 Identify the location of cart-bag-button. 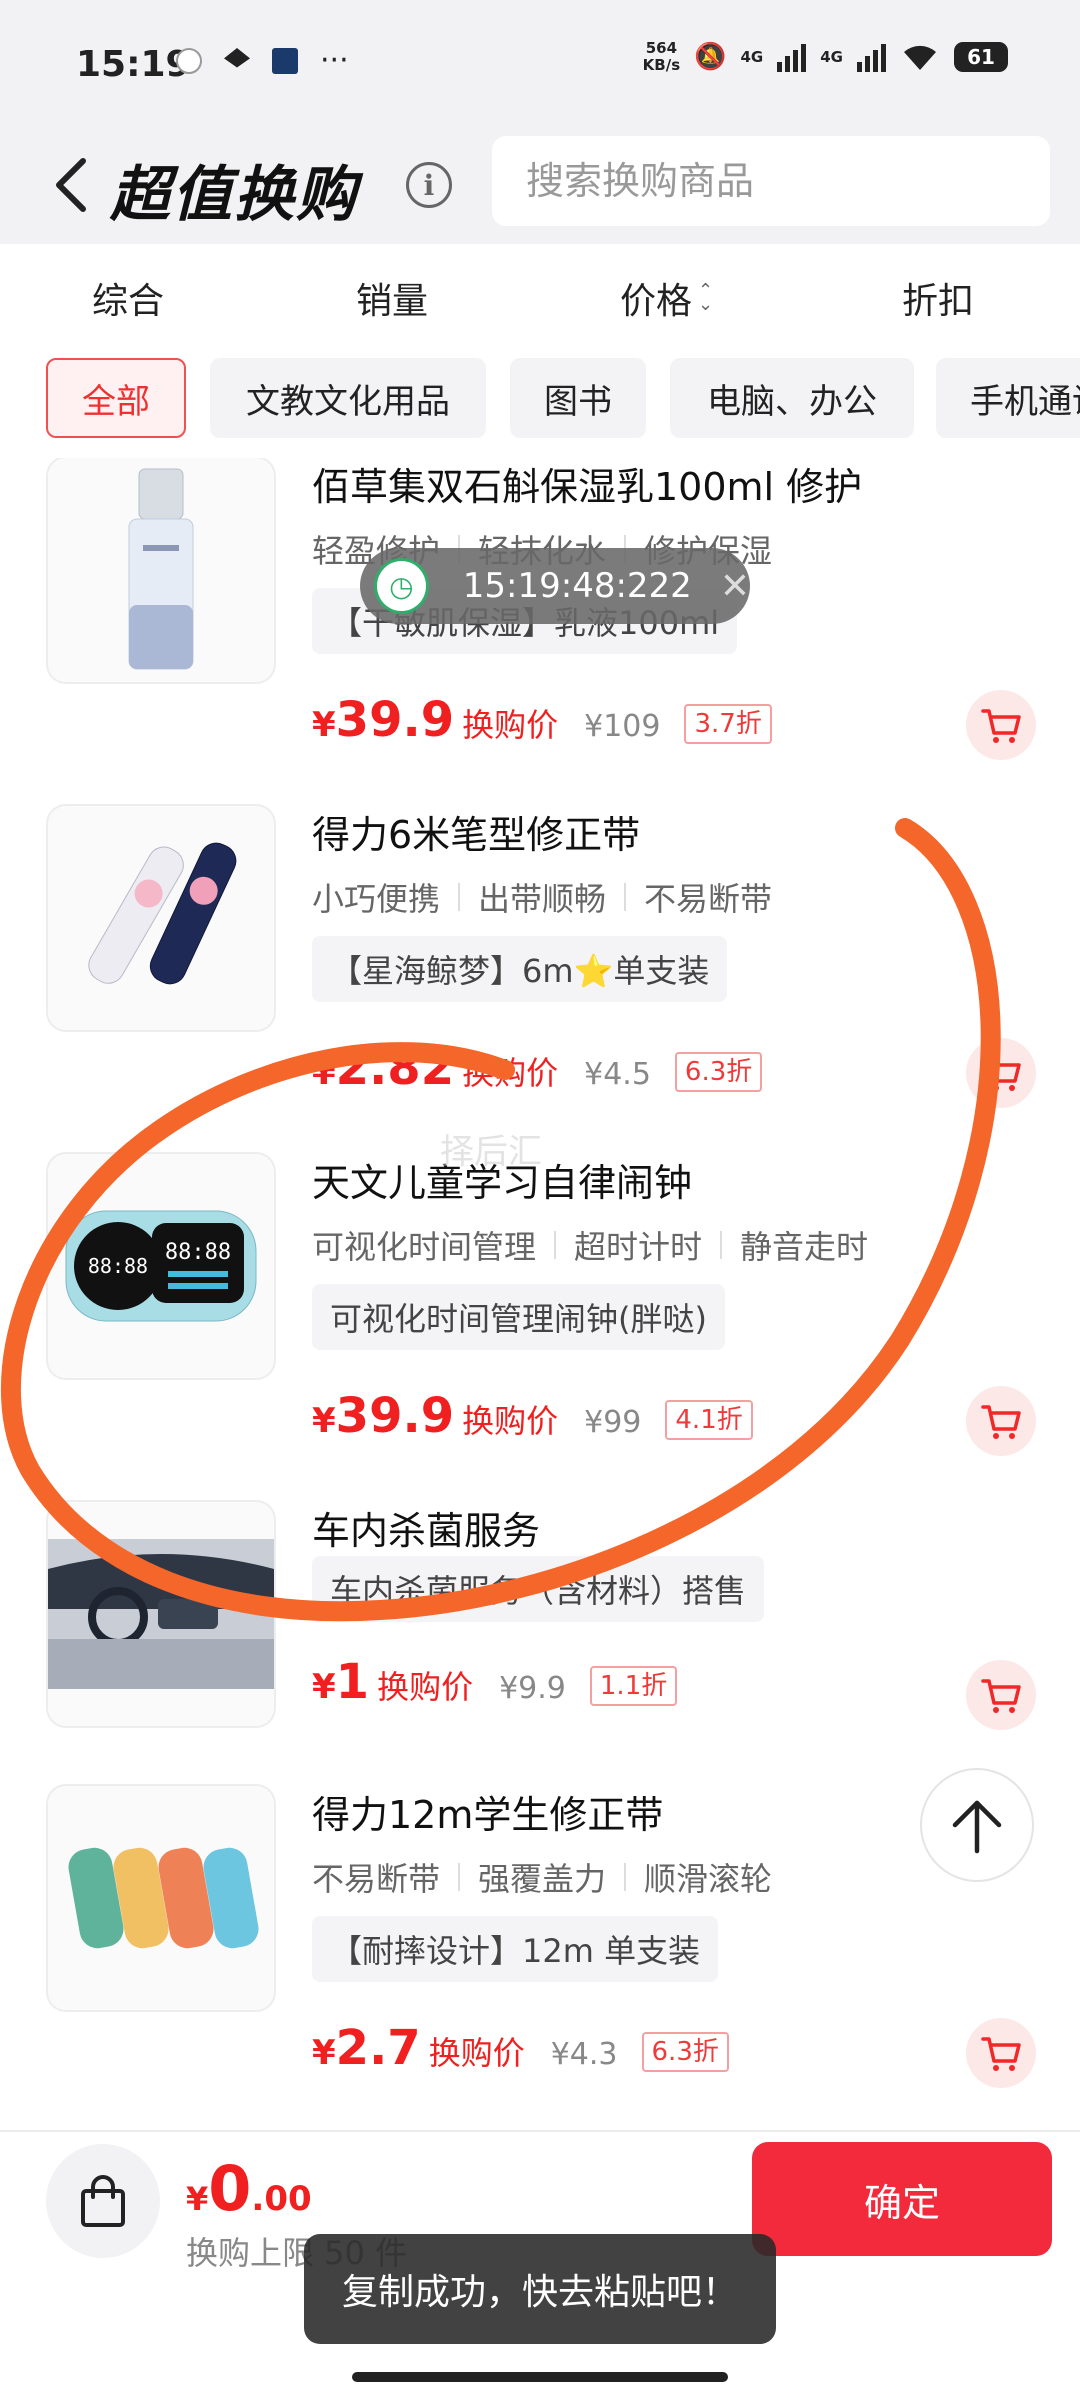
(103, 2201).